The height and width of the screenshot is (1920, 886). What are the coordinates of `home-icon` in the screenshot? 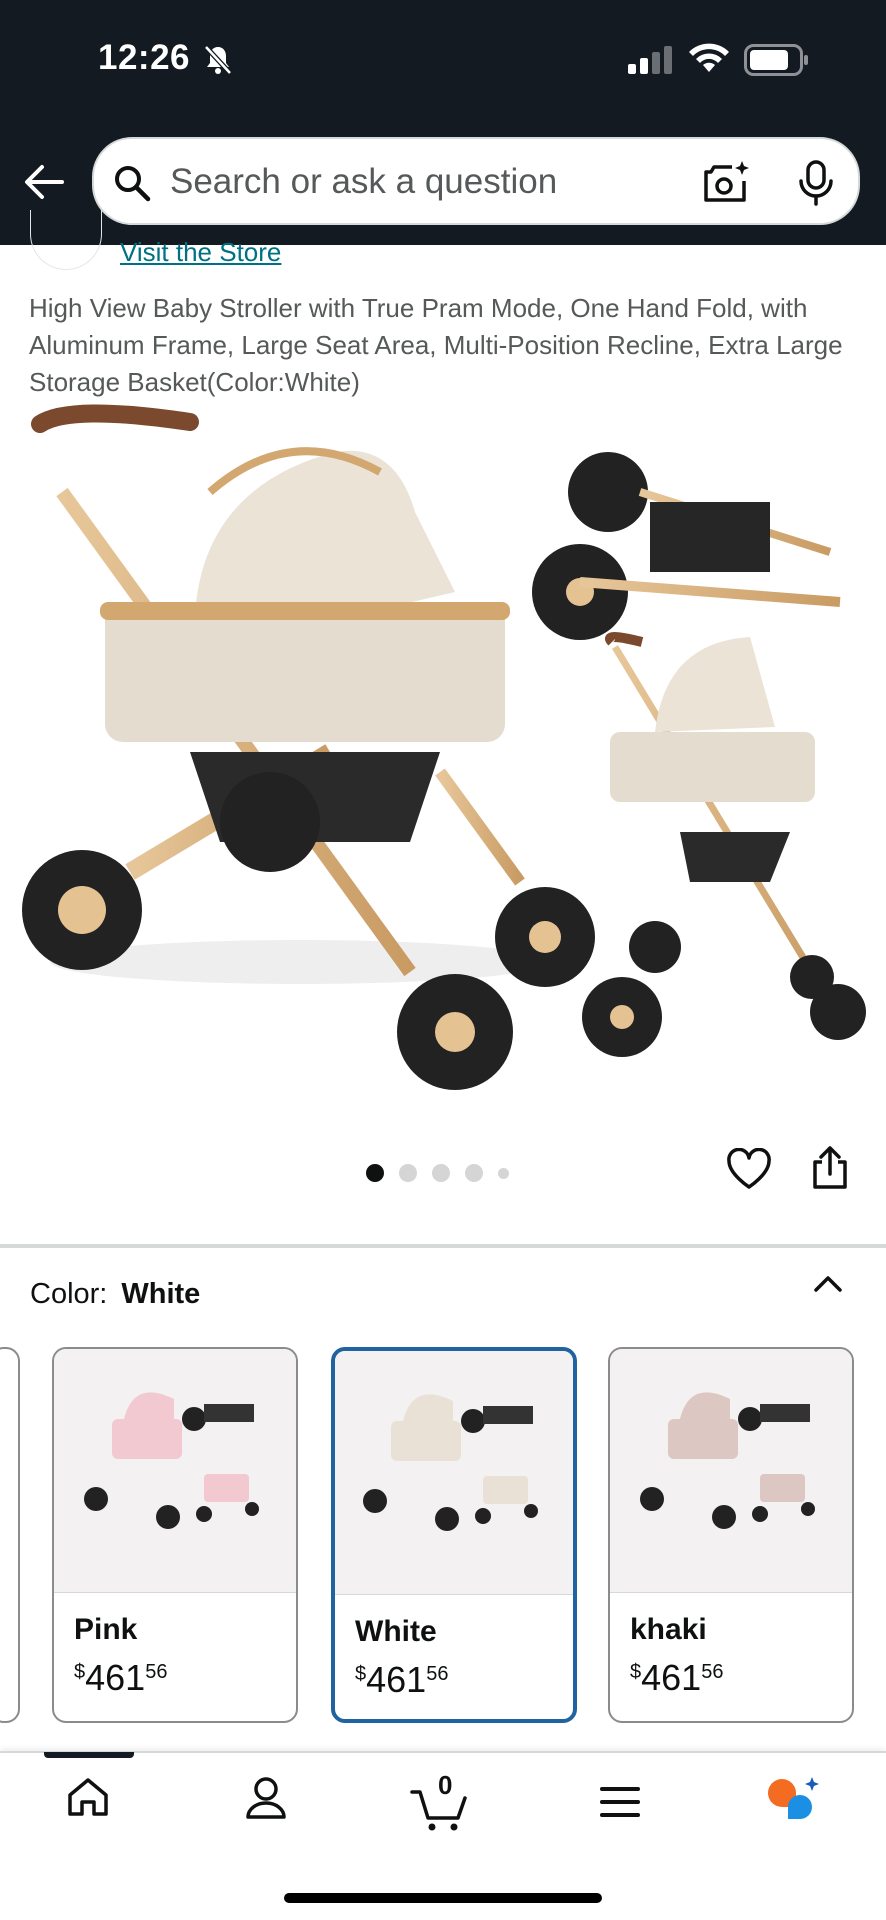 It's located at (88, 1797).